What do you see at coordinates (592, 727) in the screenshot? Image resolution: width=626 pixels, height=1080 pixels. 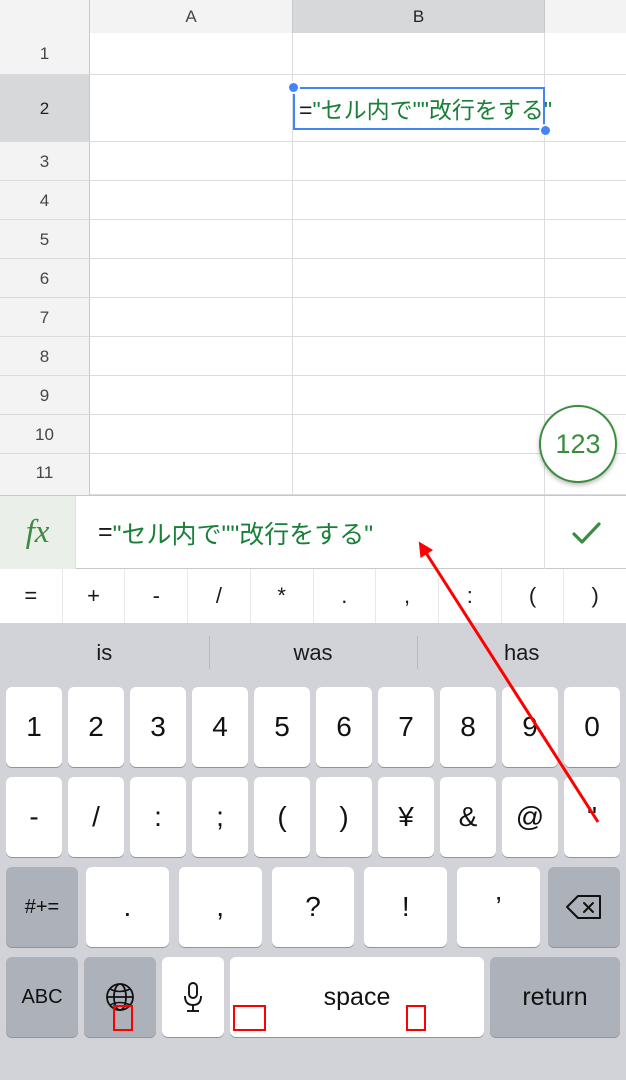 I see `key-0: 0` at bounding box center [592, 727].